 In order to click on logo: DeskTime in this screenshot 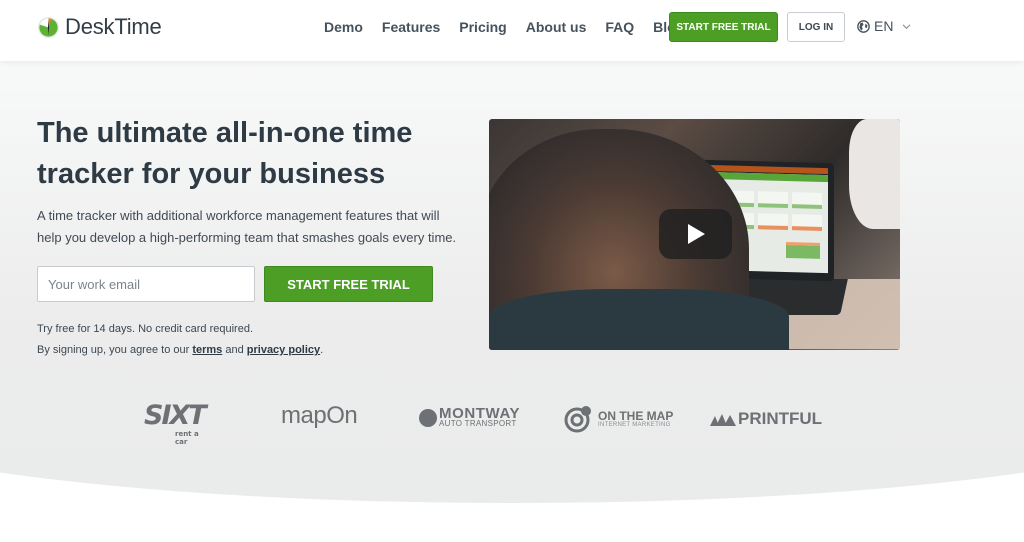, I will do `click(99, 27)`.